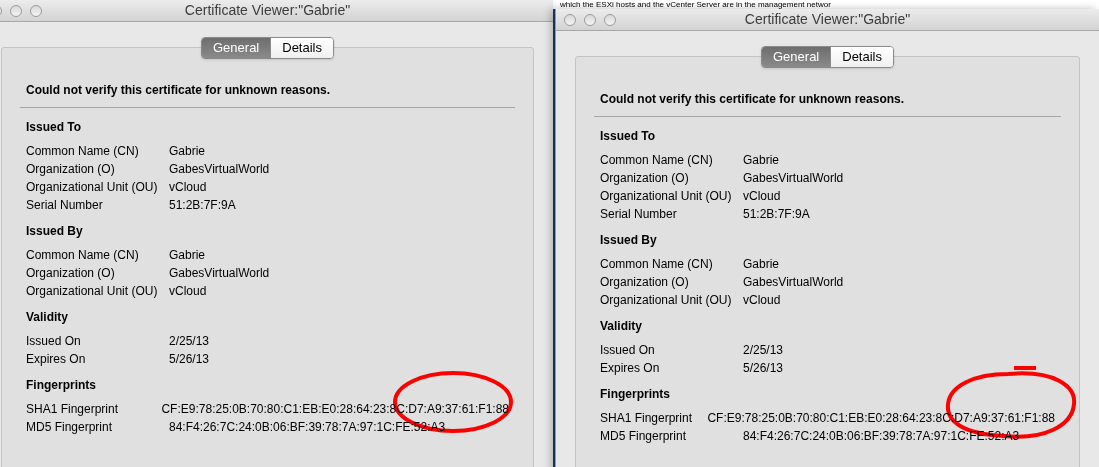 The height and width of the screenshot is (467, 1099). I want to click on background-text: which the ESXi hosts and the vCenter Server are in the management networ, so click(695, 4).